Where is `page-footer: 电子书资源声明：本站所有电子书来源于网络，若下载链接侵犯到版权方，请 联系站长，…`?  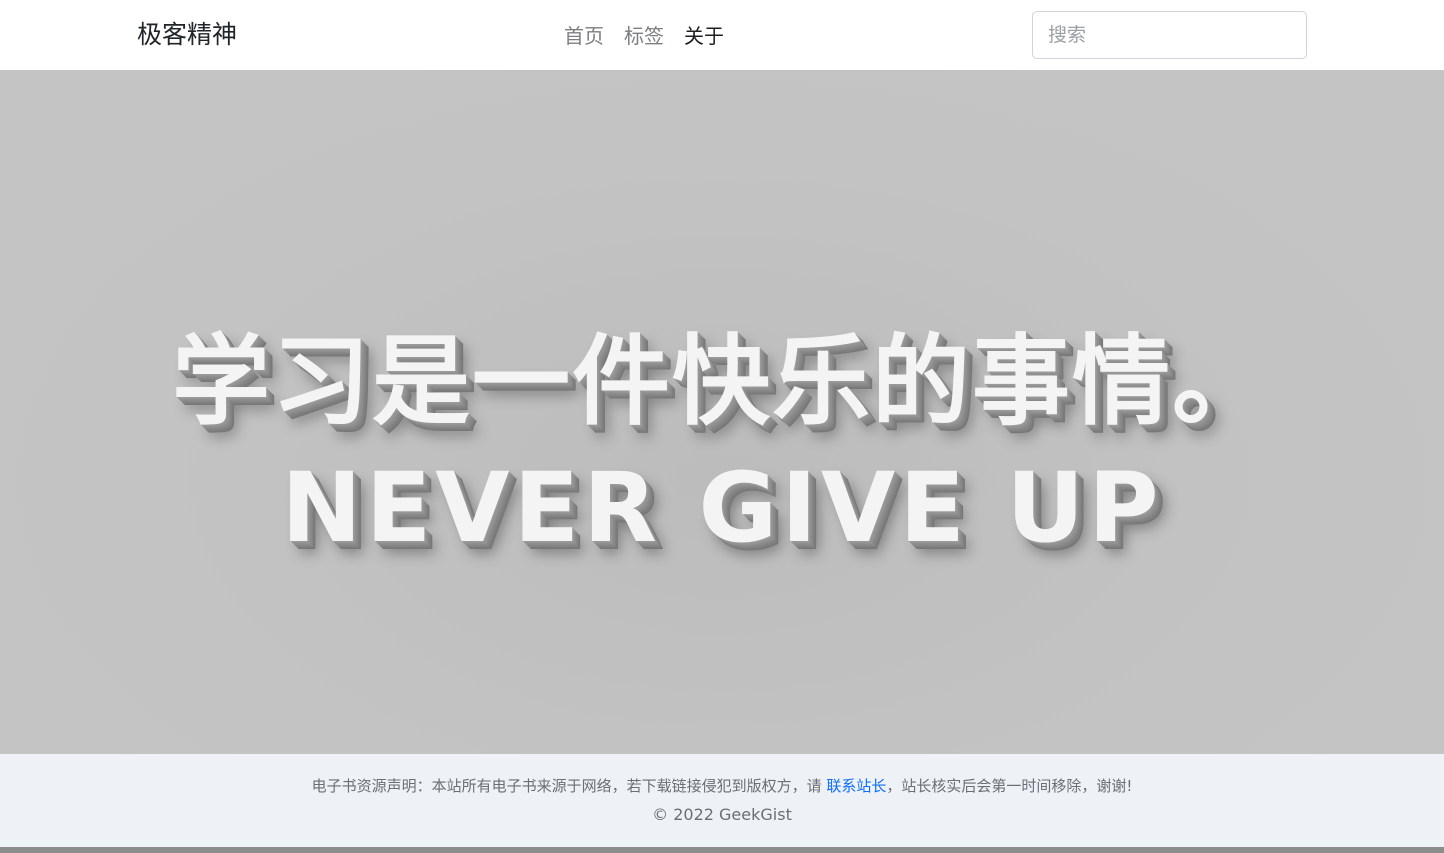 page-footer: 电子书资源声明：本站所有电子书来源于网络，若下载链接侵犯到版权方，请 联系站长，… is located at coordinates (722, 800).